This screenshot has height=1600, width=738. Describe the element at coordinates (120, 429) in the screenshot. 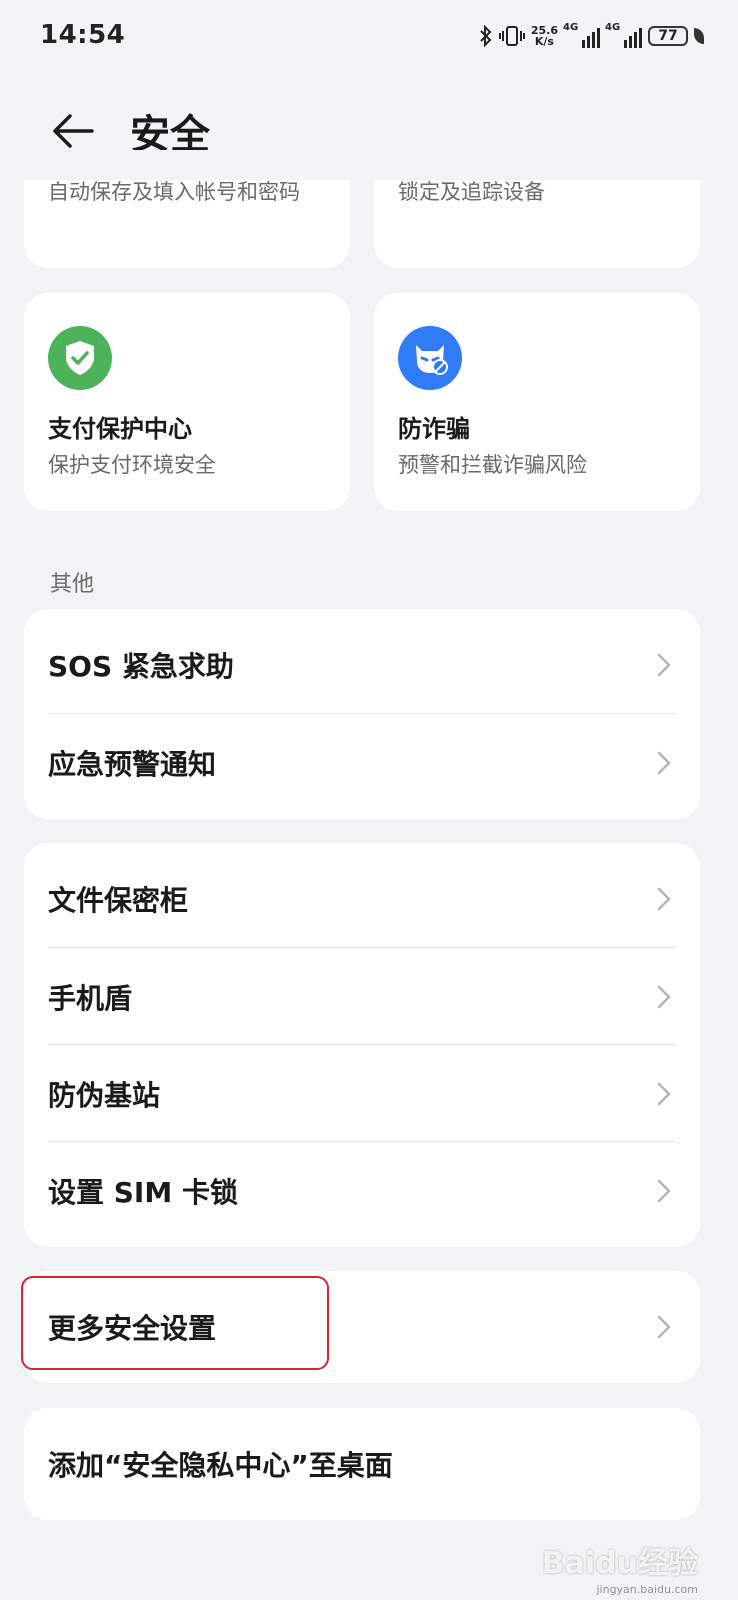

I see `payment-protection-title: 支付保护中心` at that location.